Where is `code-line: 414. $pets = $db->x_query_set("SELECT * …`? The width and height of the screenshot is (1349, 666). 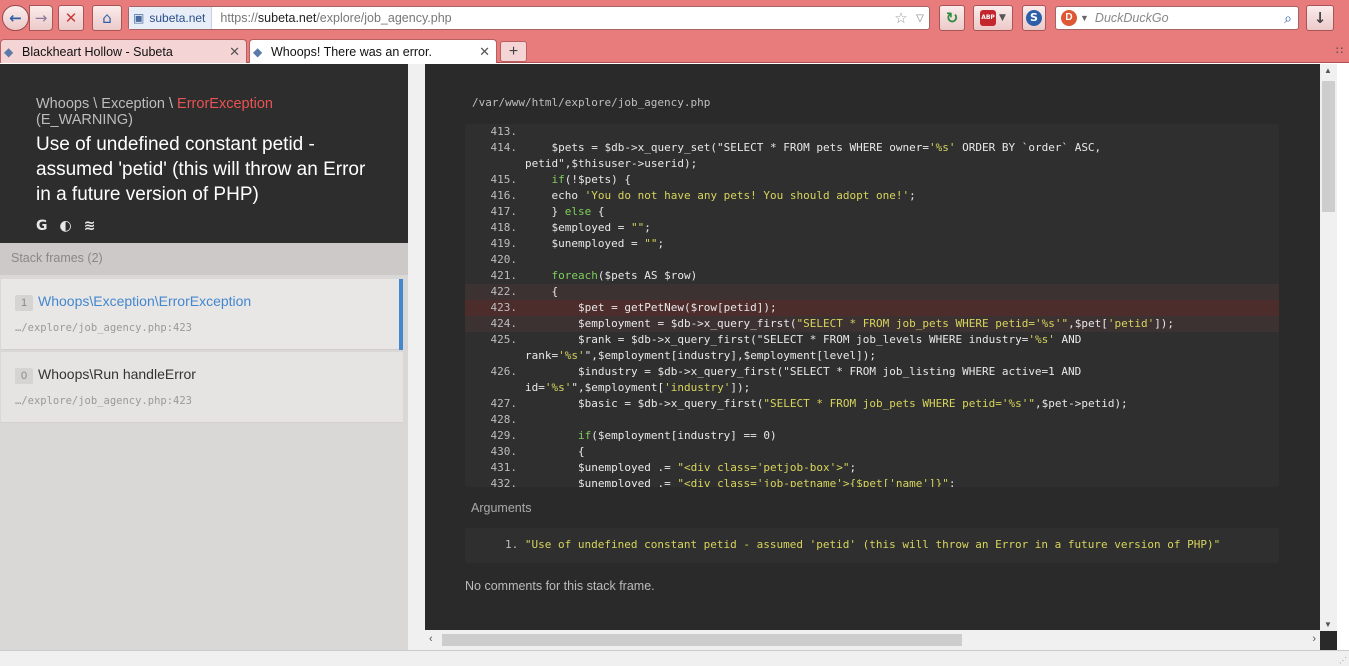 code-line: 414. $pets = $db->x_query_set("SELECT * … is located at coordinates (872, 148).